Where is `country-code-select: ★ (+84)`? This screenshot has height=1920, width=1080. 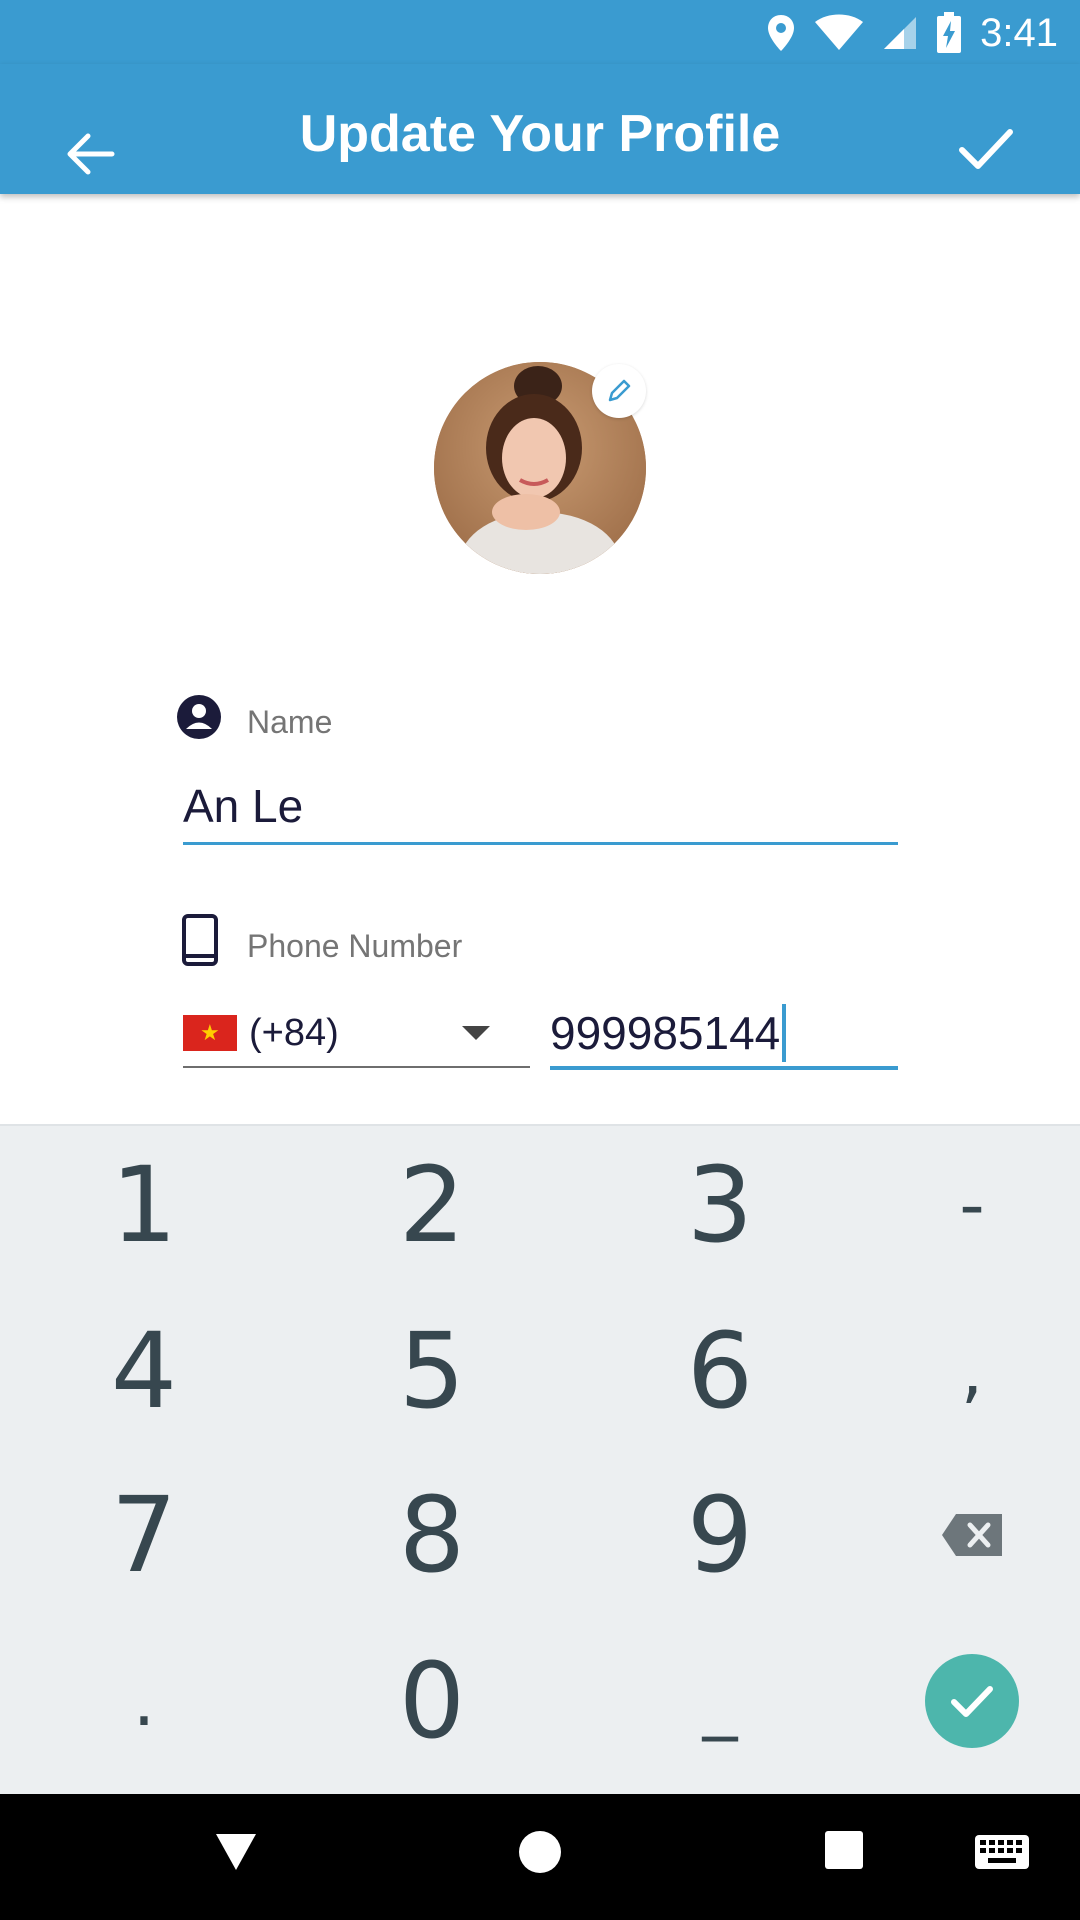
country-code-select: ★ (+84) is located at coordinates (356, 1034).